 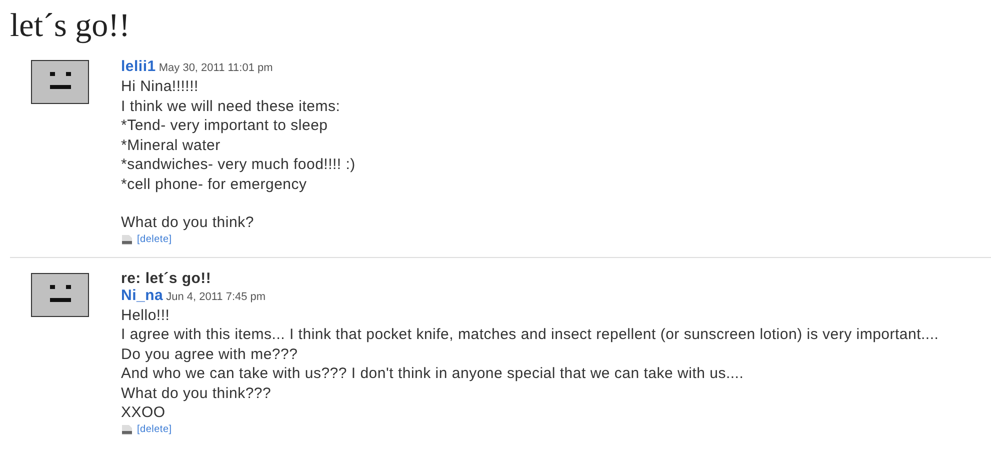 I want to click on page-title: let´s go!!, so click(x=71, y=26).